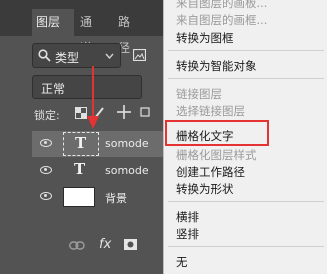  I want to click on lock-move-icon, so click(124, 112).